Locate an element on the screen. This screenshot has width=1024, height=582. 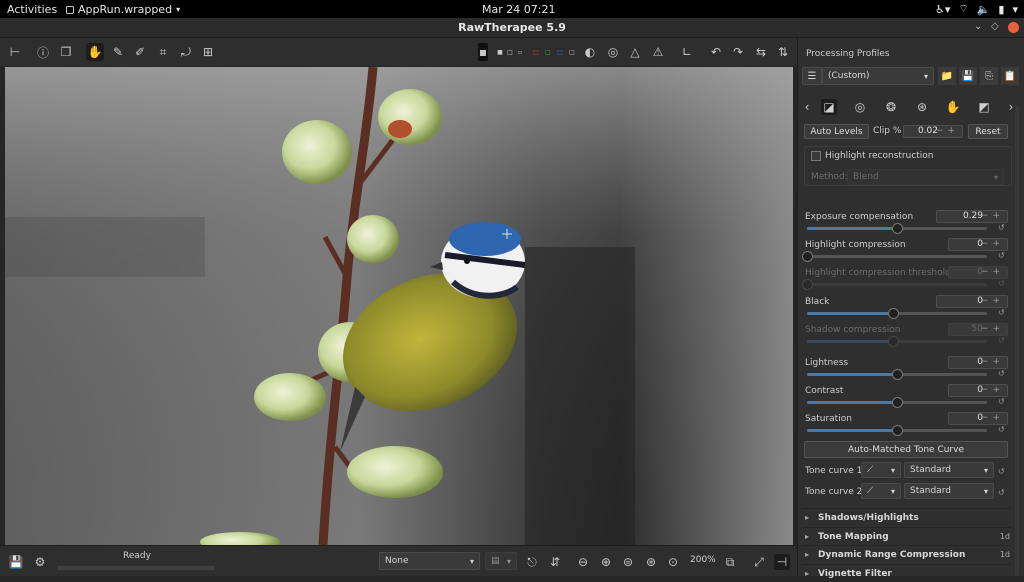
tool-section-header: ▸ Shadows/Highlights is located at coordinates (907, 517).